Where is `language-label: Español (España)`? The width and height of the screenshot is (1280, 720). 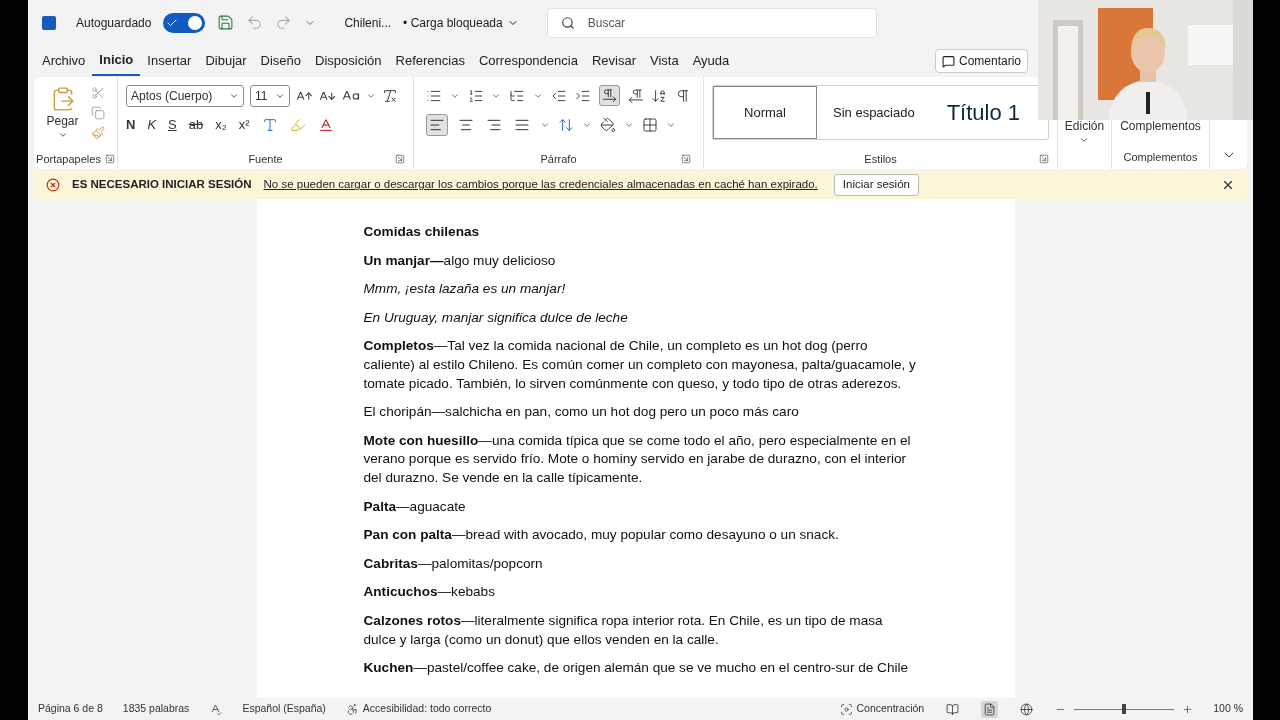 language-label: Español (España) is located at coordinates (284, 709).